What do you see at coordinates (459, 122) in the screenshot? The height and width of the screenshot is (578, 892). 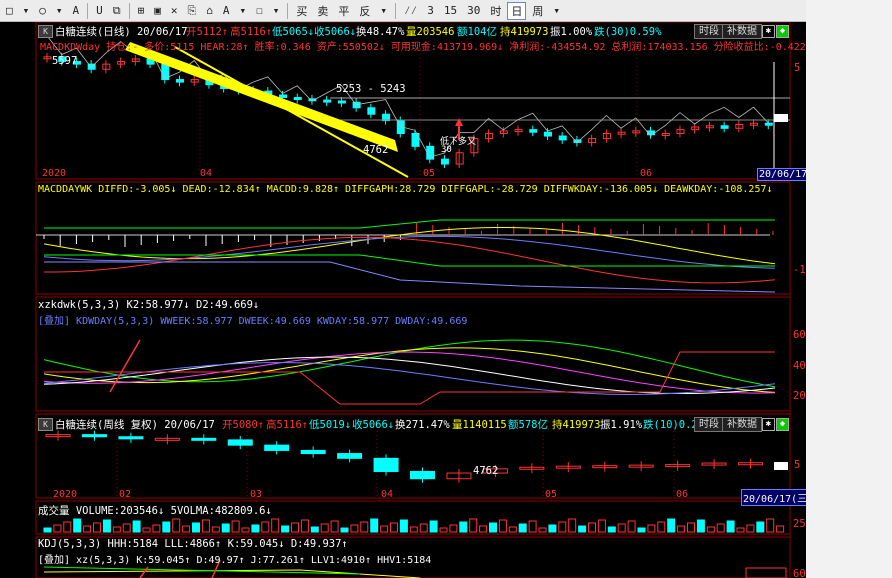 I see `signal-arrow-head` at bounding box center [459, 122].